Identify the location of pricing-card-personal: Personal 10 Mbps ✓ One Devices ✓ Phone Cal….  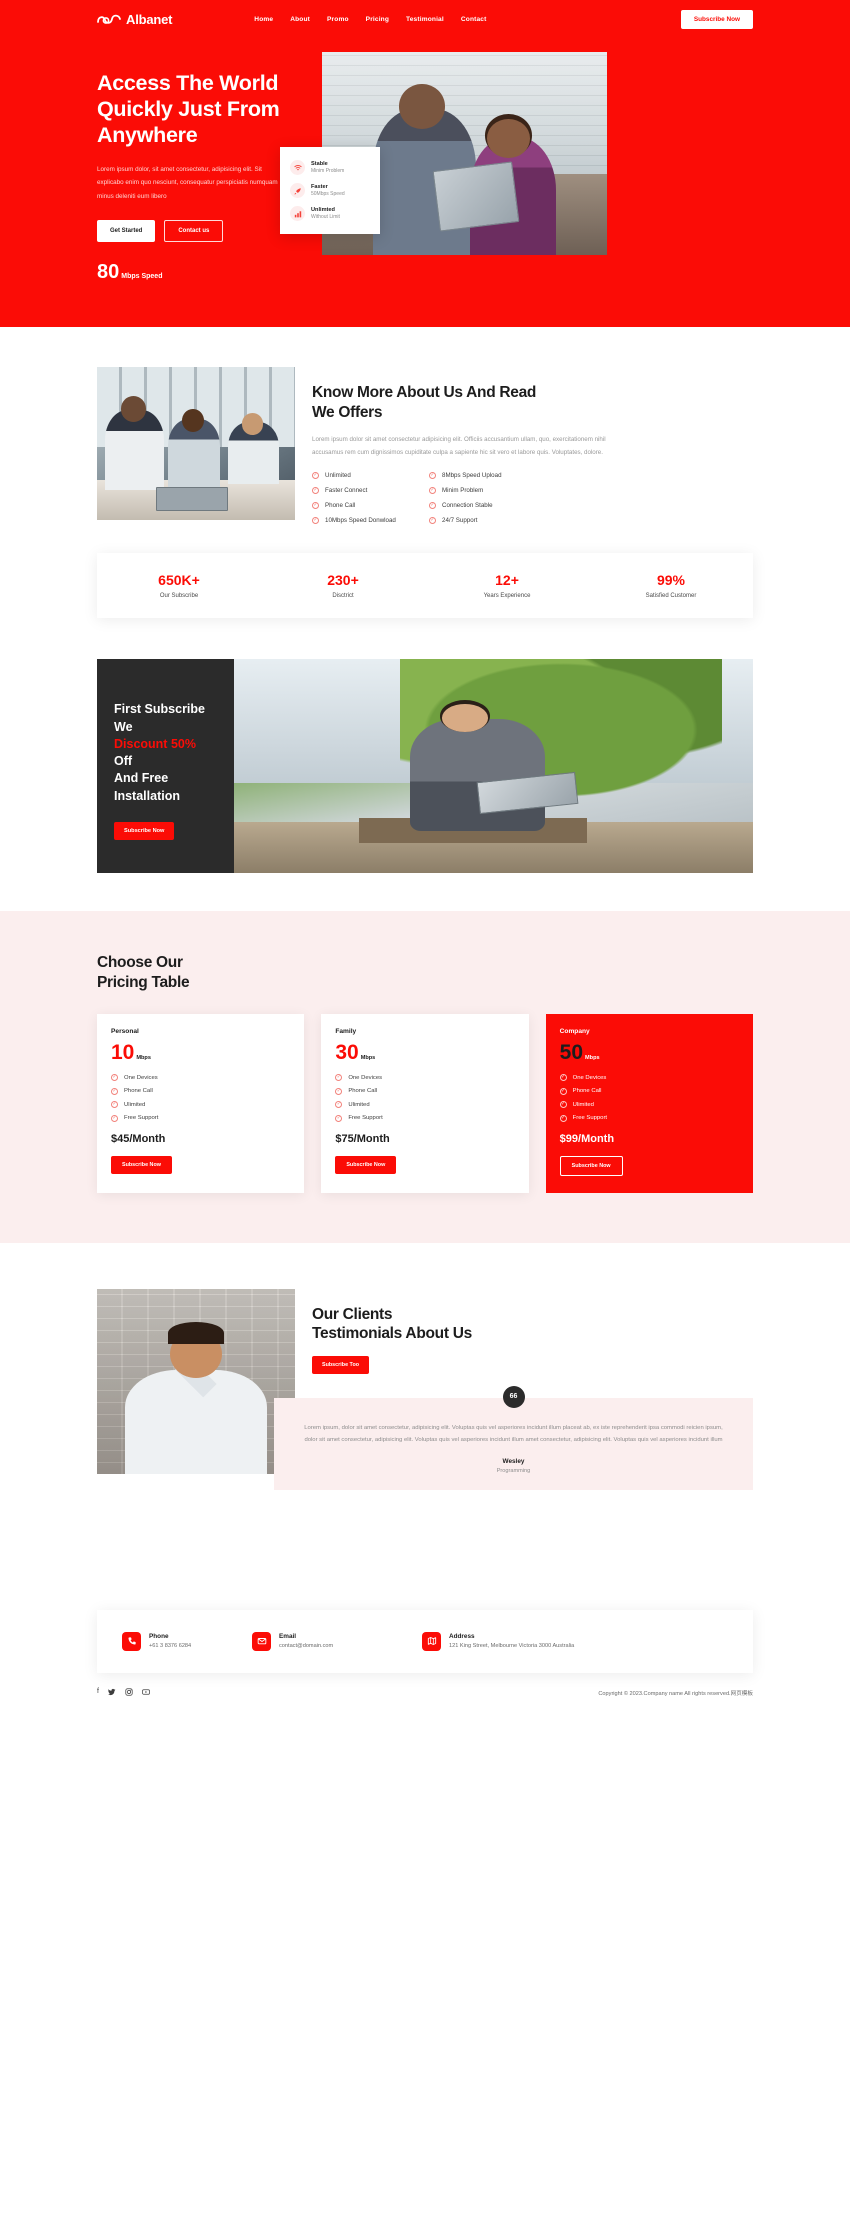
(201, 1103).